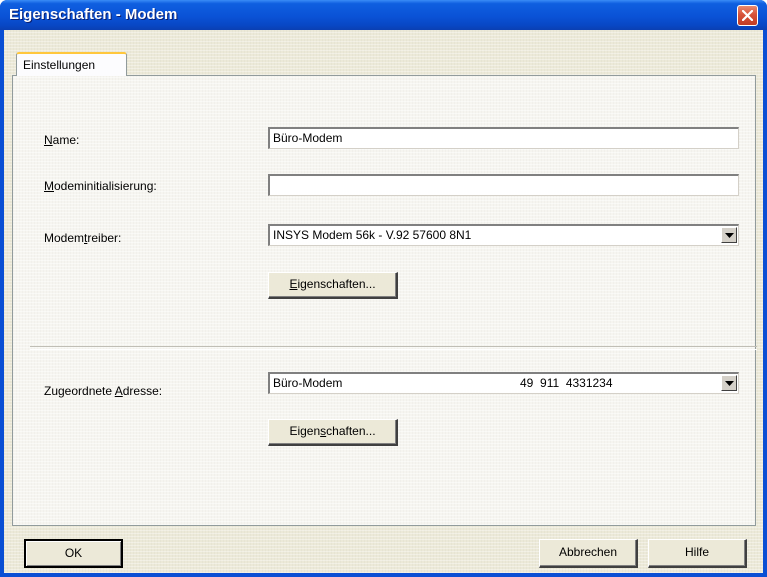  Describe the element at coordinates (588, 553) in the screenshot. I see `cancel-button: Abbrechen` at that location.